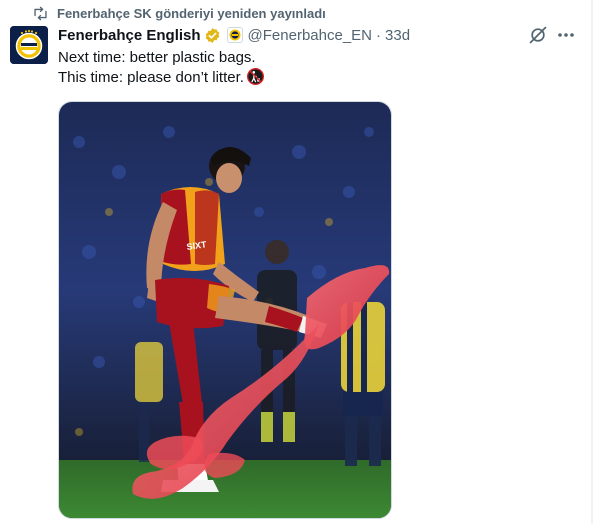 The width and height of the screenshot is (593, 524). What do you see at coordinates (255, 79) in the screenshot?
I see `no-littering-emoji-icon` at bounding box center [255, 79].